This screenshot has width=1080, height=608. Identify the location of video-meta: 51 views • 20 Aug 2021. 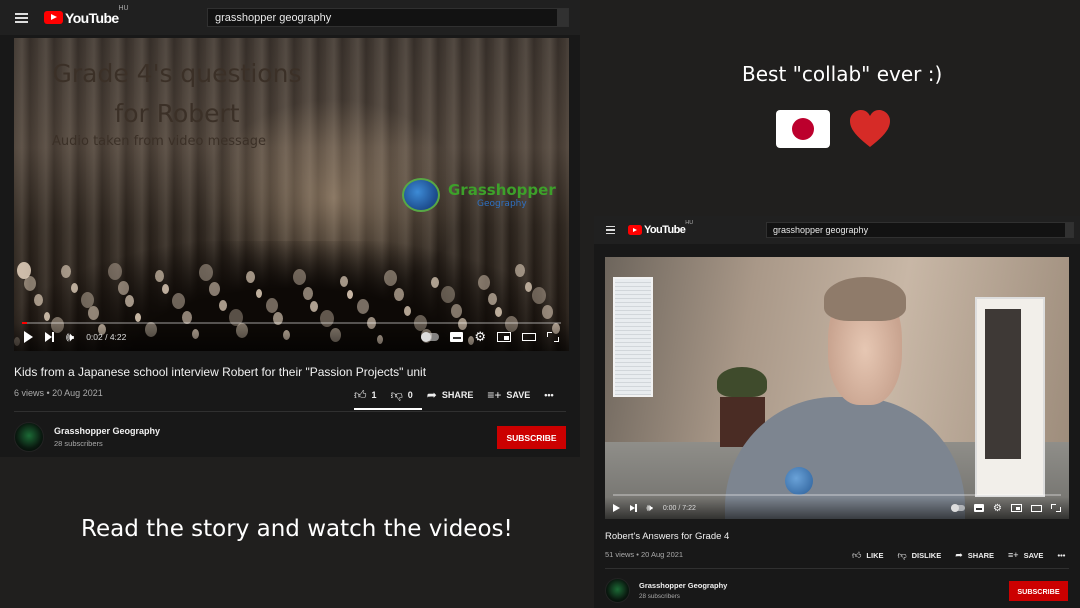
(644, 554).